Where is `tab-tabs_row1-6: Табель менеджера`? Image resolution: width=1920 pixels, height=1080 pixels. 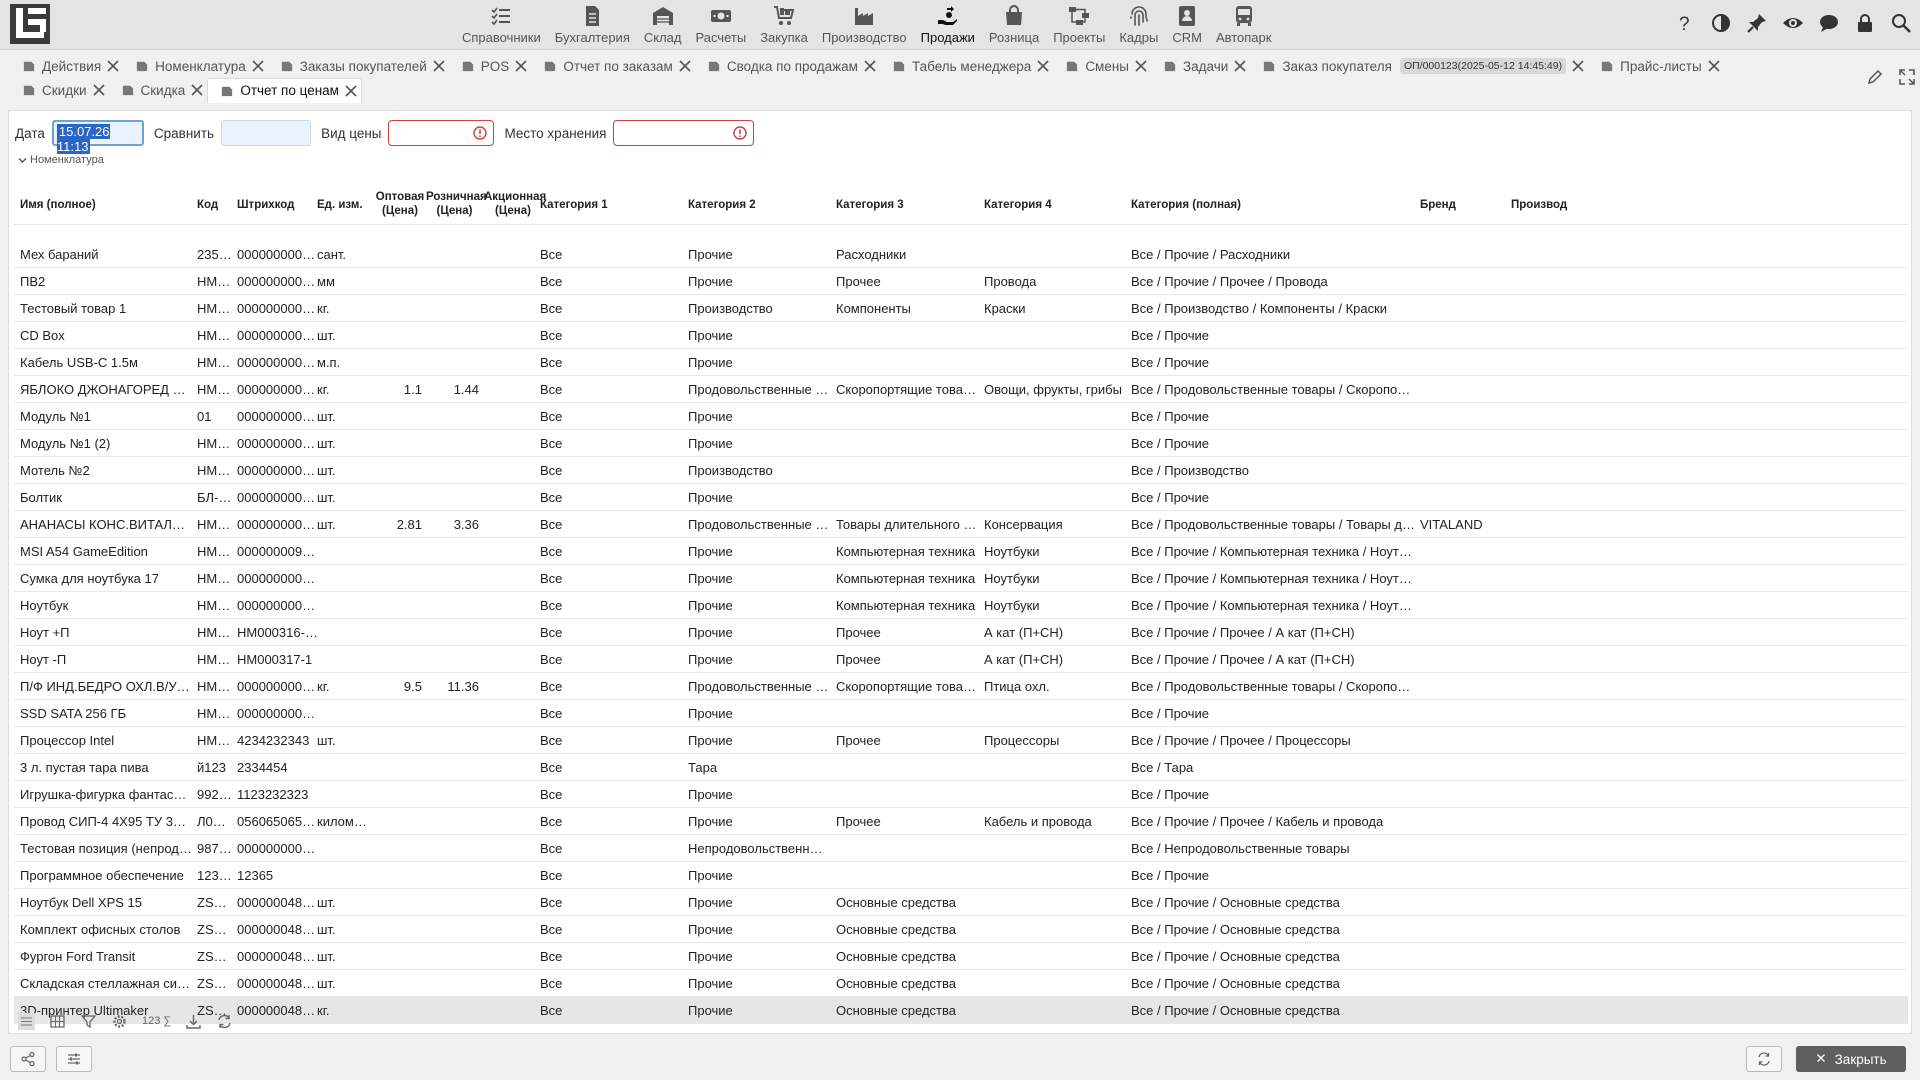
tab-tabs_row1-6: Табель менеджера is located at coordinates (966, 66).